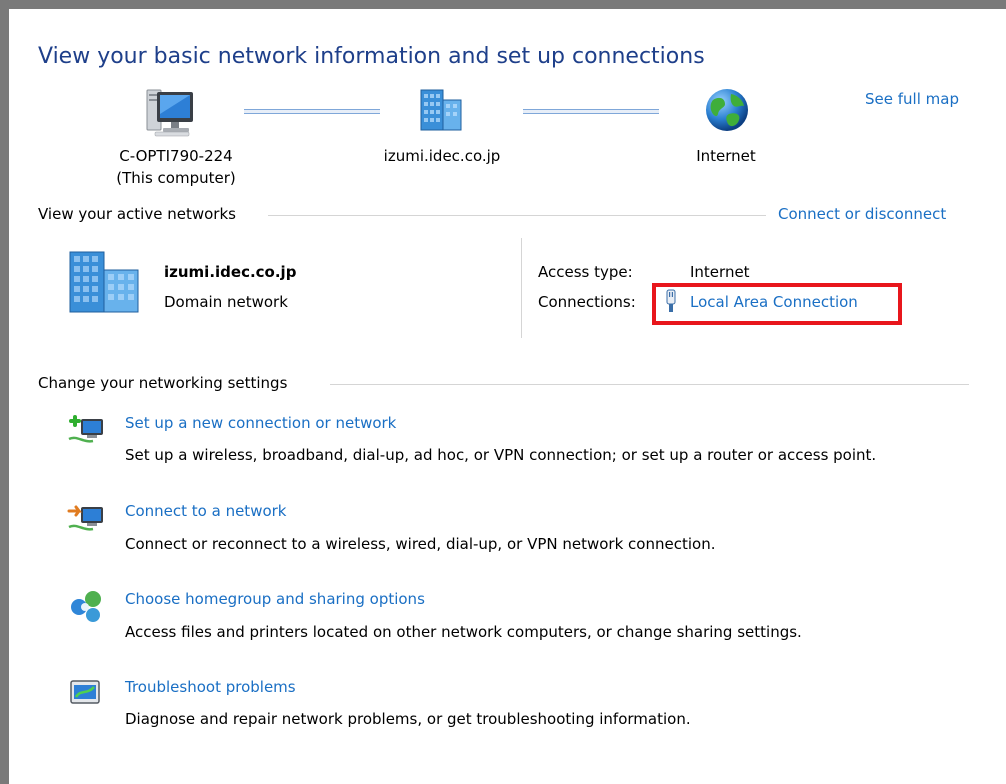 This screenshot has width=1006, height=784. Describe the element at coordinates (107, 283) in the screenshot. I see `network-building-icon` at that location.